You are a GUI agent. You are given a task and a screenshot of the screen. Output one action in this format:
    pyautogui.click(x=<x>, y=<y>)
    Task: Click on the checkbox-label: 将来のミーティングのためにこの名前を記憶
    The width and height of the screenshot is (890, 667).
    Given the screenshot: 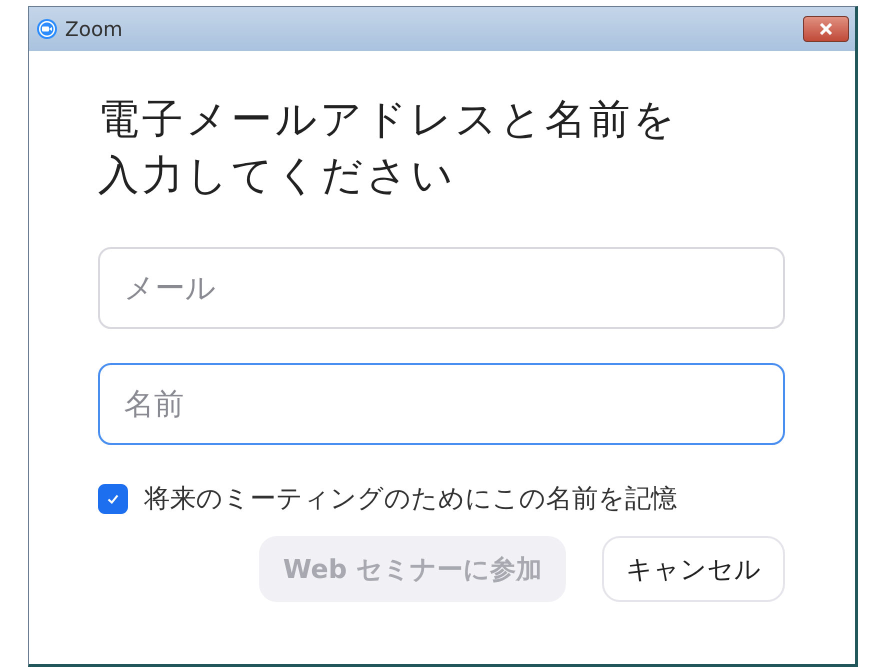 What is the action you would take?
    pyautogui.click(x=410, y=499)
    